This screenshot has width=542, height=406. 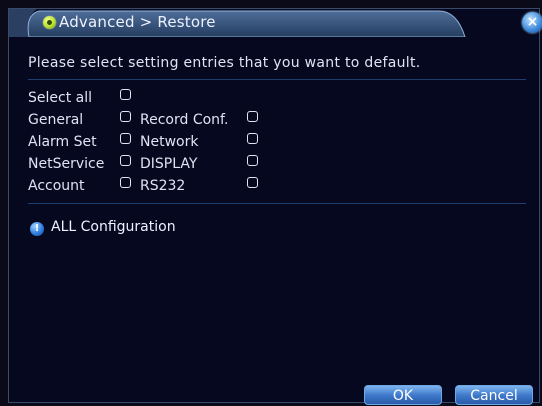 I want to click on checkbox-display, so click(x=252, y=160).